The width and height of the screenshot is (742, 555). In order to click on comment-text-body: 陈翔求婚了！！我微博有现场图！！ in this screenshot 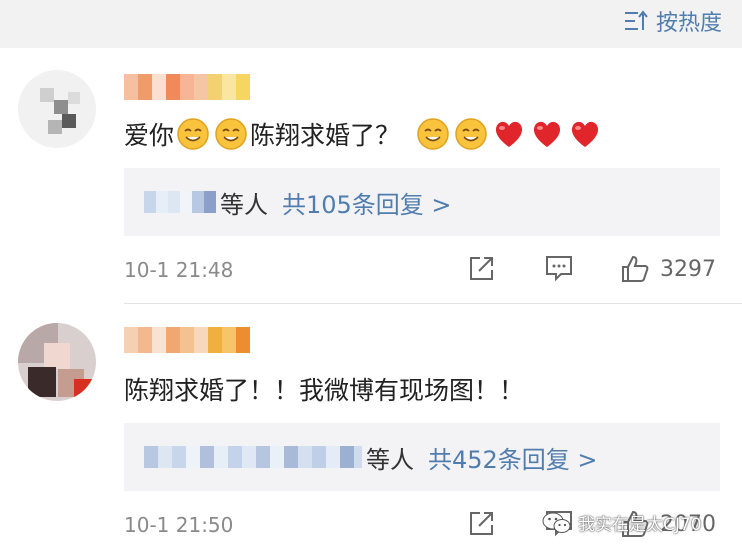, I will do `click(324, 390)`.